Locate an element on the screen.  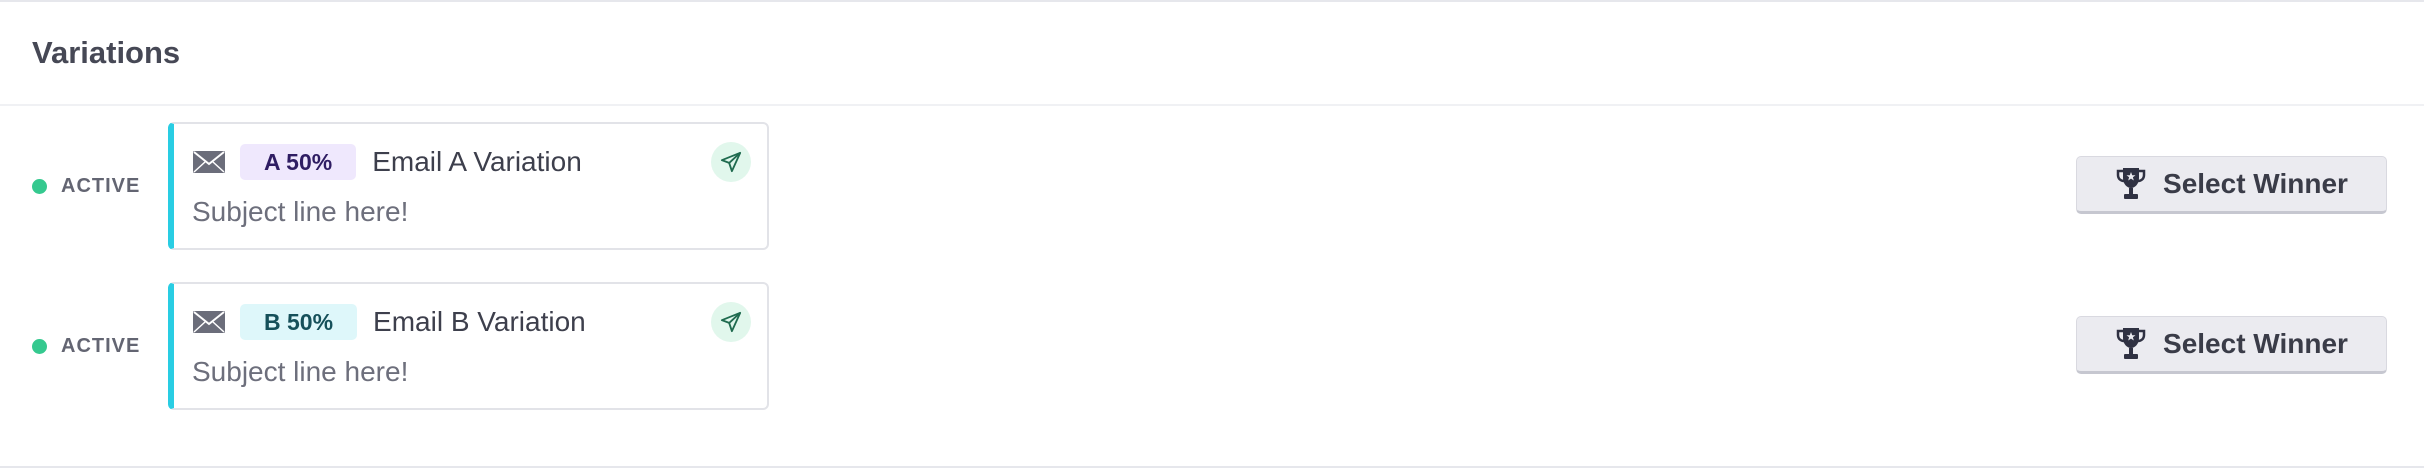
page-title: Variations is located at coordinates (106, 52).